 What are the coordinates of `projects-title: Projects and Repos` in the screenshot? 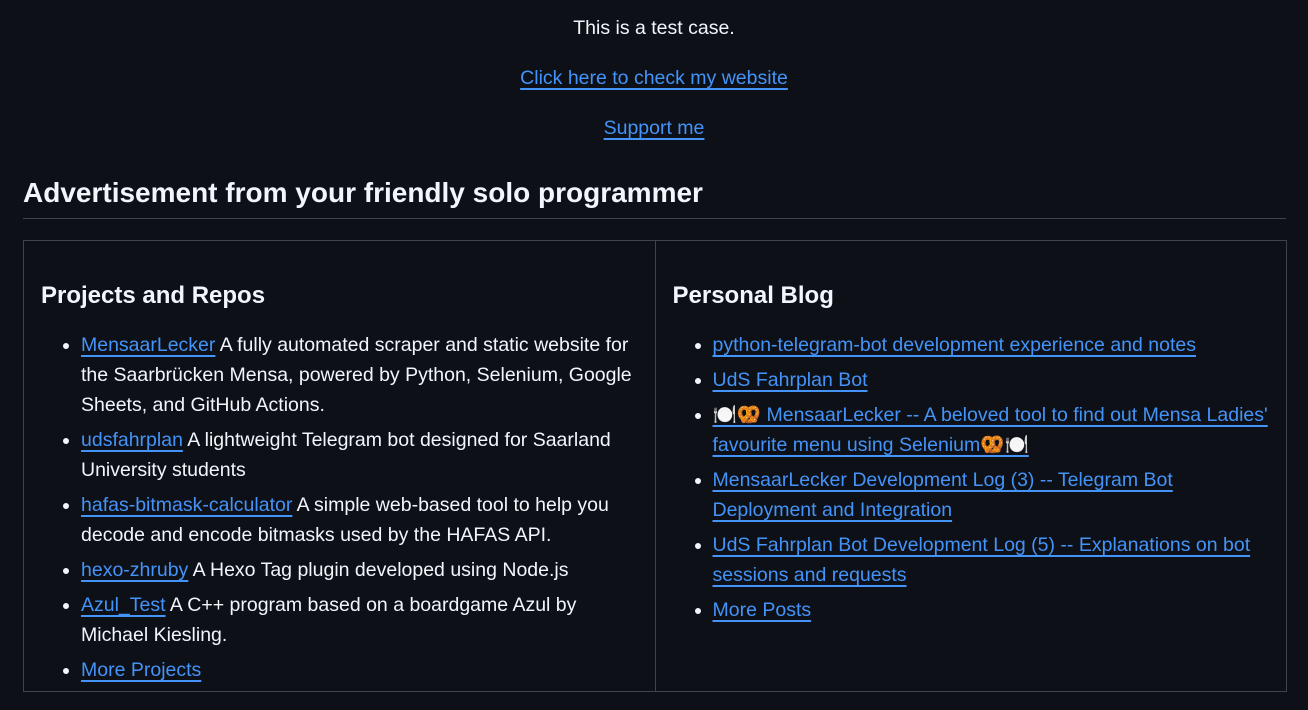 It's located at (153, 295).